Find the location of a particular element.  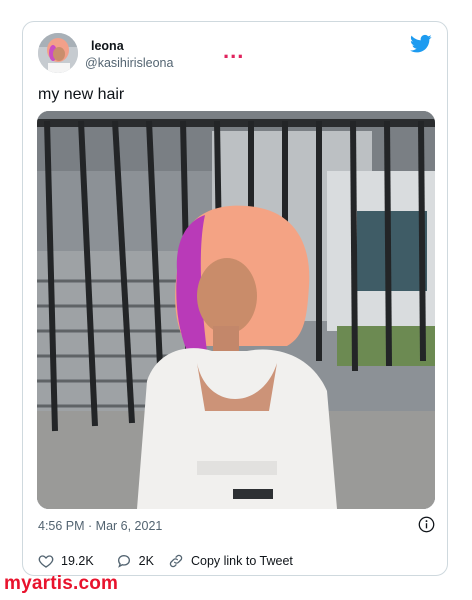

tweet-text: my new hair is located at coordinates (81, 94).